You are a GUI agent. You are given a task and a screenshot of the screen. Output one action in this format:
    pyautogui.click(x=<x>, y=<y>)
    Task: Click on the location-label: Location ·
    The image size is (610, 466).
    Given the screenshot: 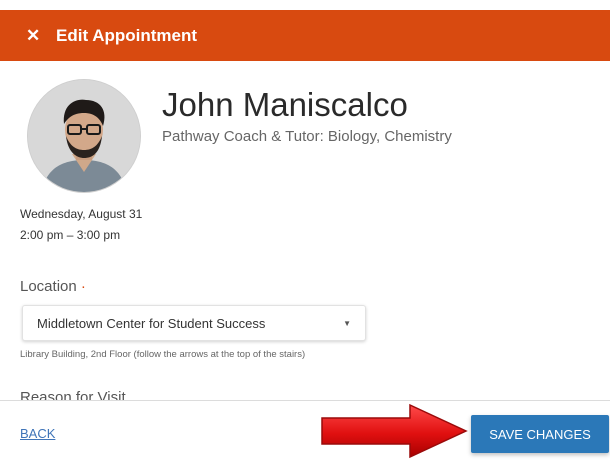 What is the action you would take?
    pyautogui.click(x=53, y=286)
    